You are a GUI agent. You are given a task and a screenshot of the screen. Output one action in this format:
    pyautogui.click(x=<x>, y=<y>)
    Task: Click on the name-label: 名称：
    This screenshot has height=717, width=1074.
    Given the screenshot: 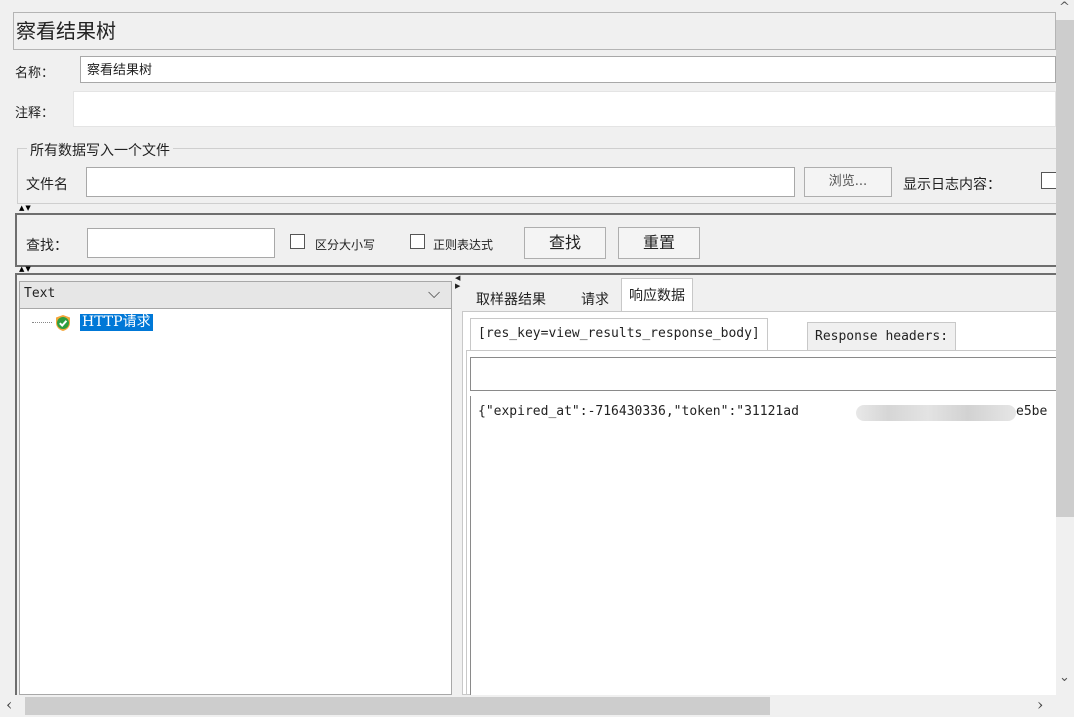 What is the action you would take?
    pyautogui.click(x=35, y=73)
    